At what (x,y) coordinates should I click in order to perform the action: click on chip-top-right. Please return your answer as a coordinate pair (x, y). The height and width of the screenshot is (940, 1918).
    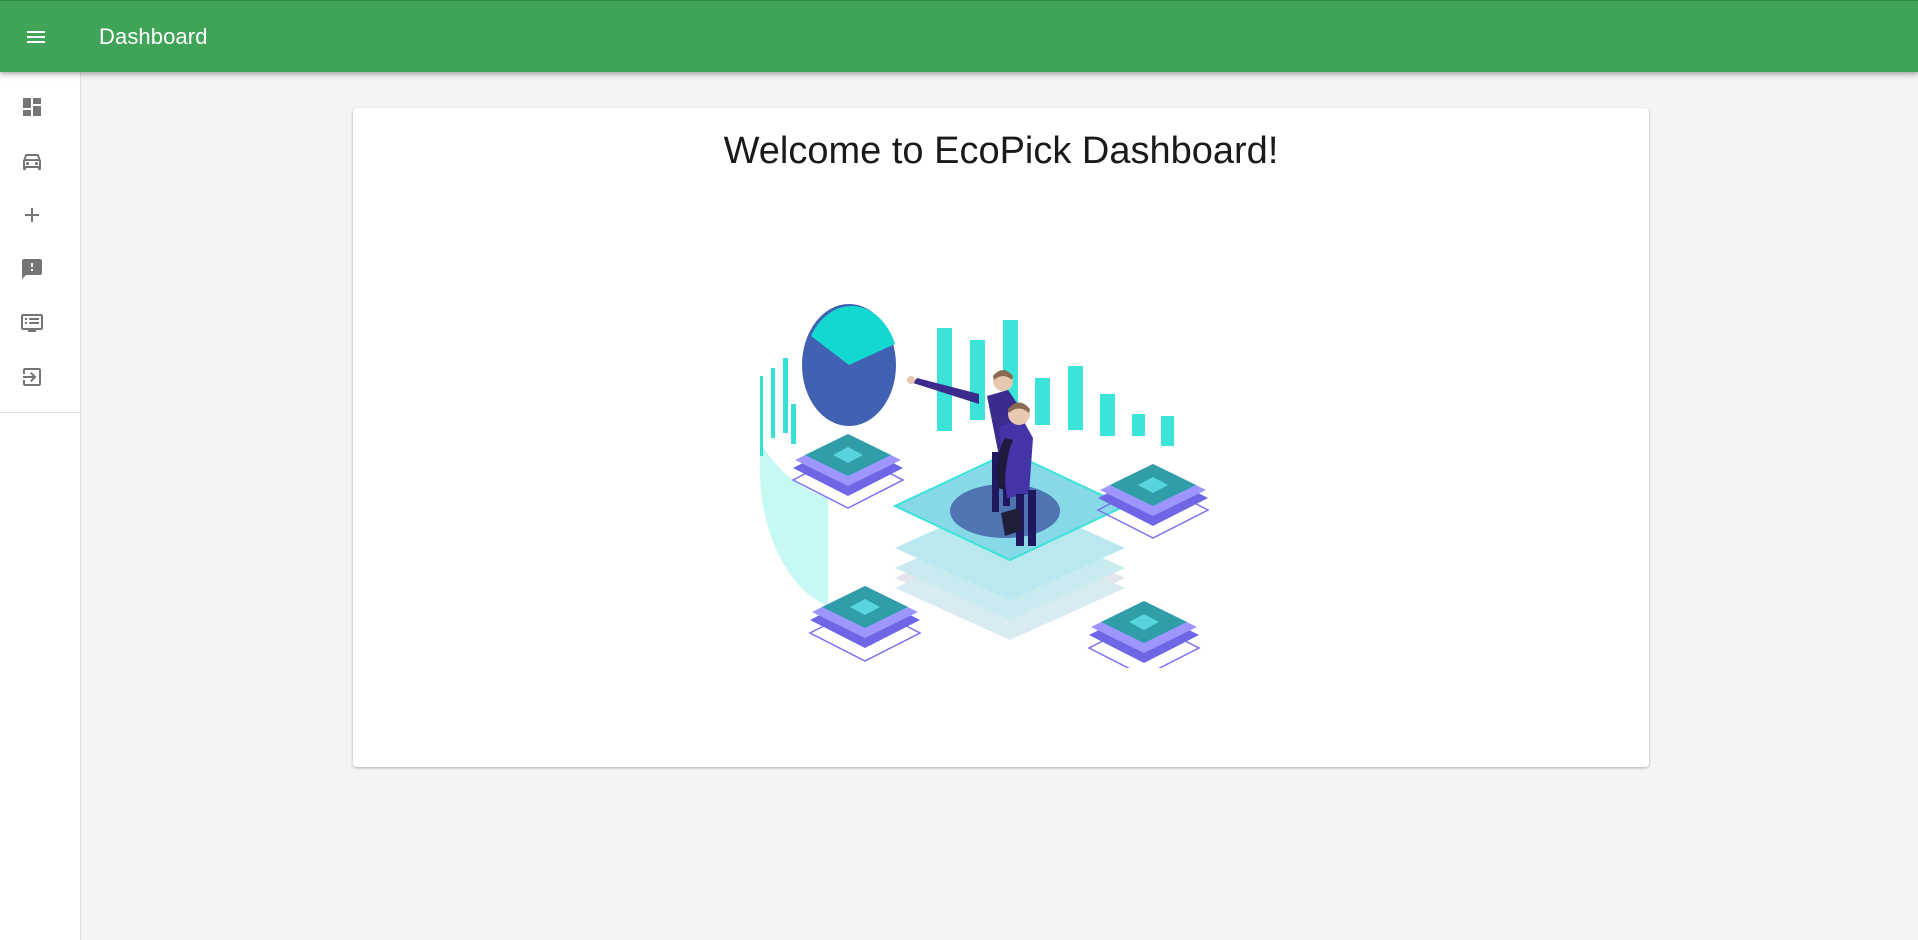
    Looking at the image, I should click on (1153, 501).